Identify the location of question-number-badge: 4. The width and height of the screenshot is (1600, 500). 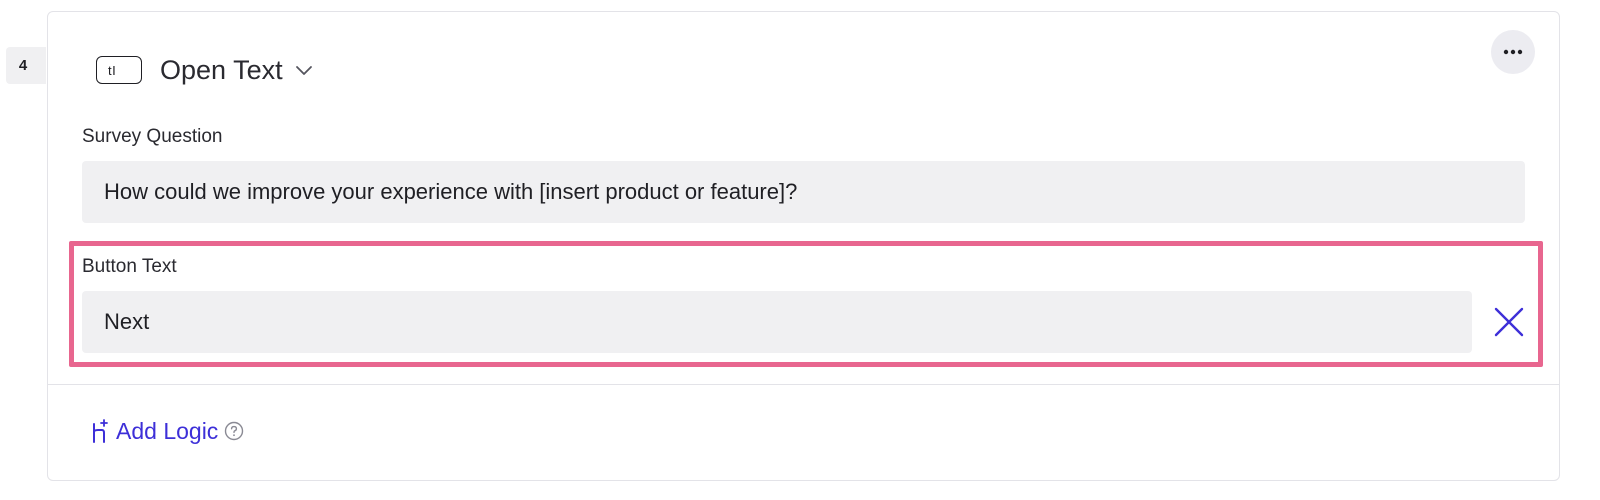
(26, 65).